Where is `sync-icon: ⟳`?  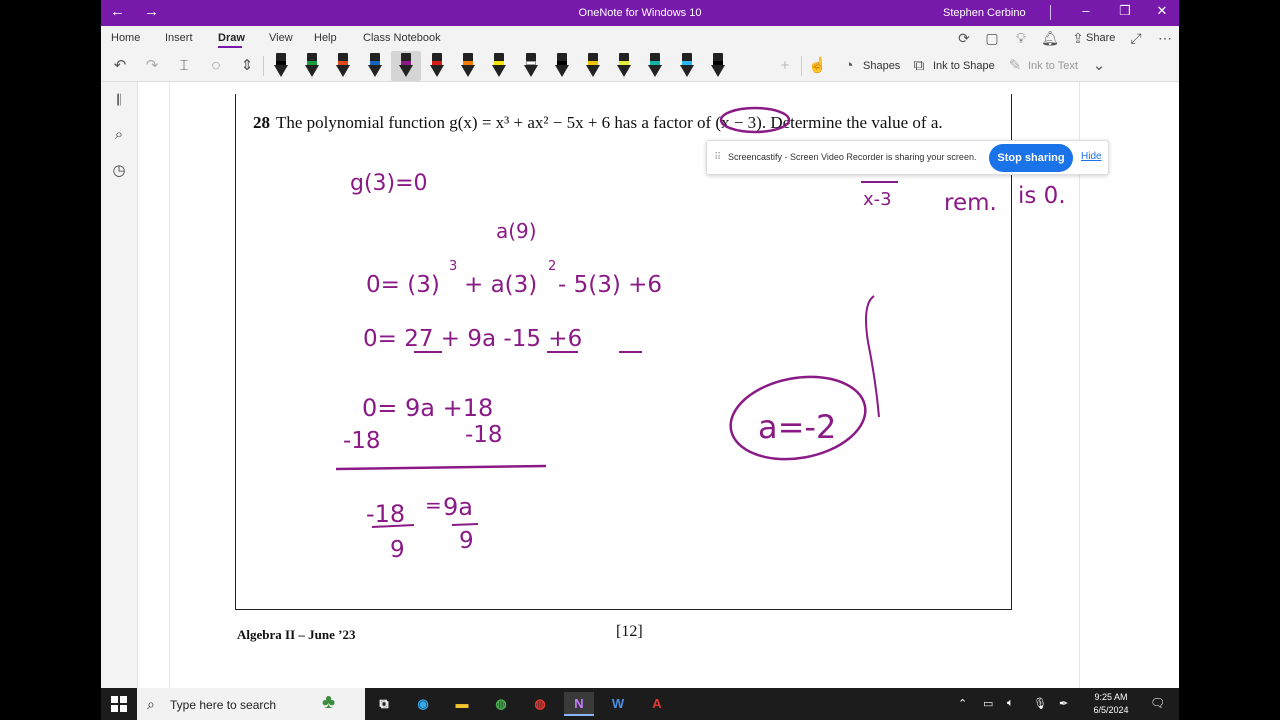 sync-icon: ⟳ is located at coordinates (964, 38).